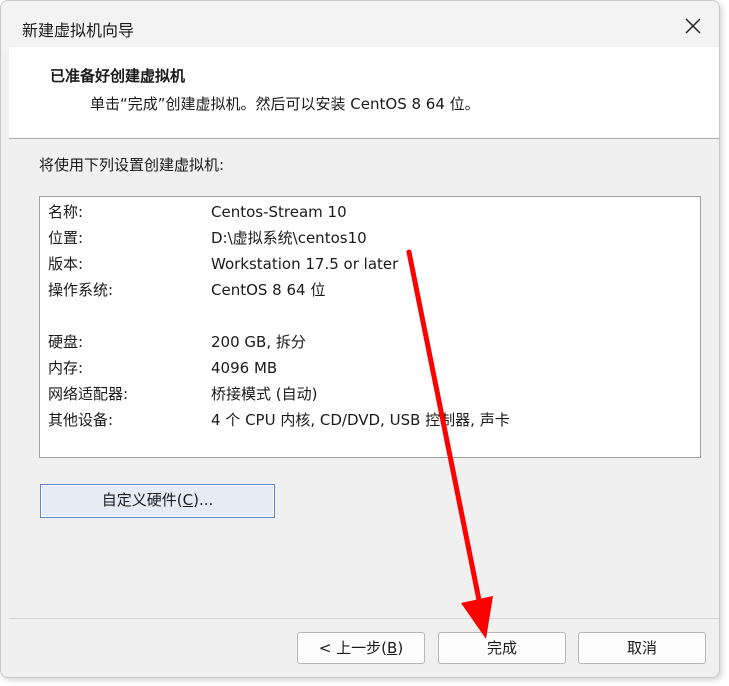  I want to click on setting-key: 其他设备:, so click(81, 420).